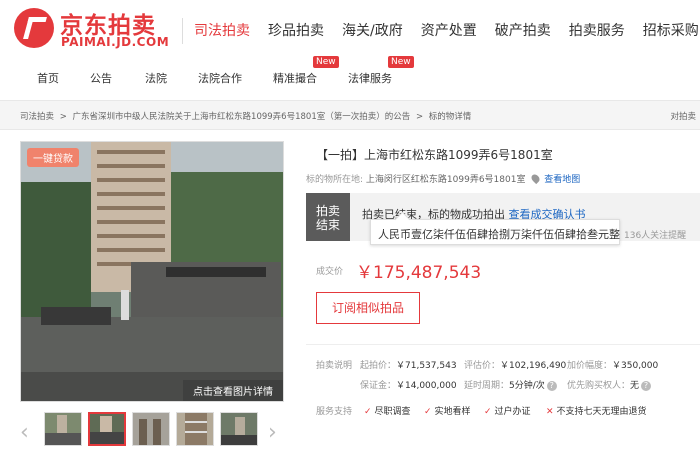  I want to click on starting-price: 起拍价：￥71,537,543, so click(408, 364).